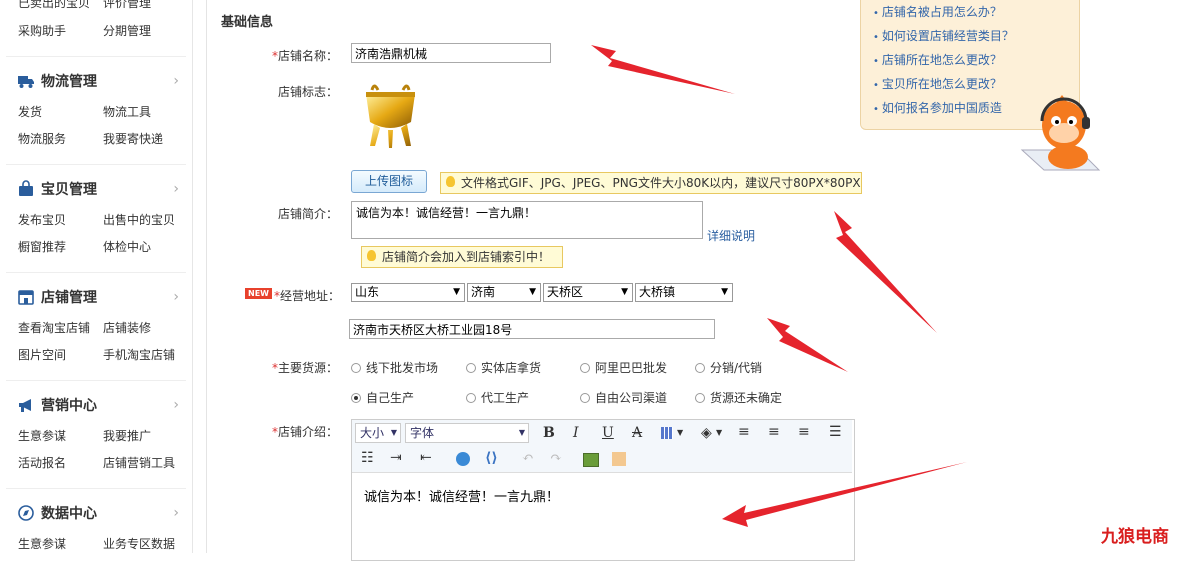  Describe the element at coordinates (663, 69) in the screenshot. I see `arrow-to-shop-name` at that location.